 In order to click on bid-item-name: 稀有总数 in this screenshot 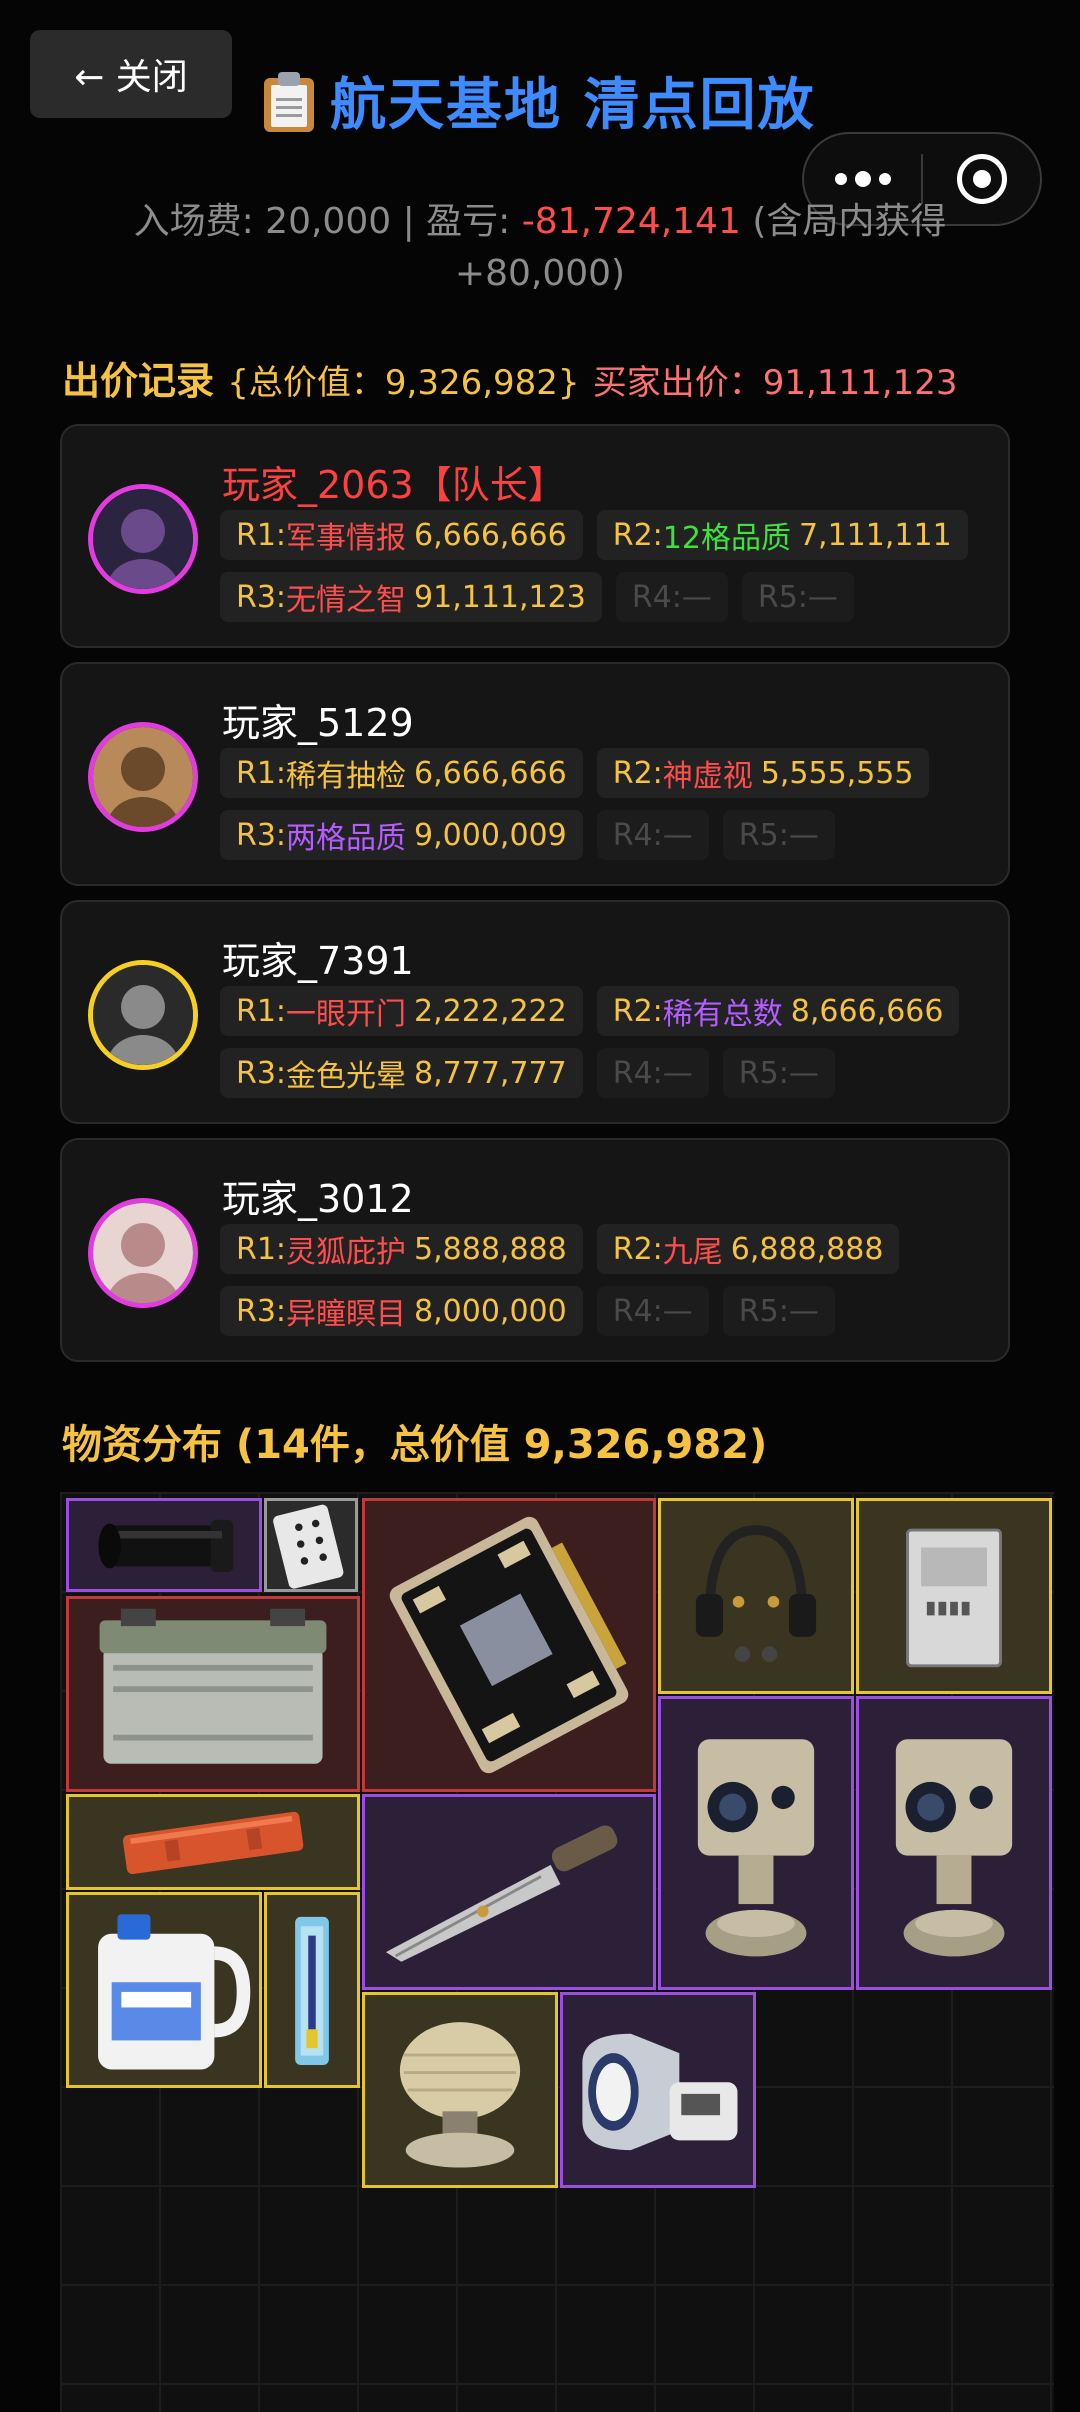, I will do `click(722, 1014)`.